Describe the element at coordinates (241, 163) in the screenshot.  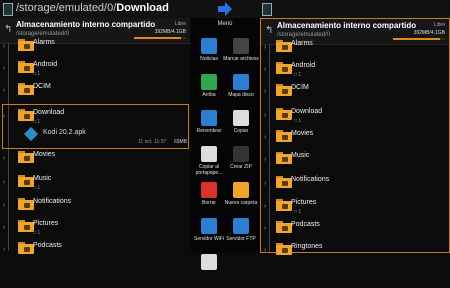
I see `menu-item-crear-zip: Crear ZIP` at that location.